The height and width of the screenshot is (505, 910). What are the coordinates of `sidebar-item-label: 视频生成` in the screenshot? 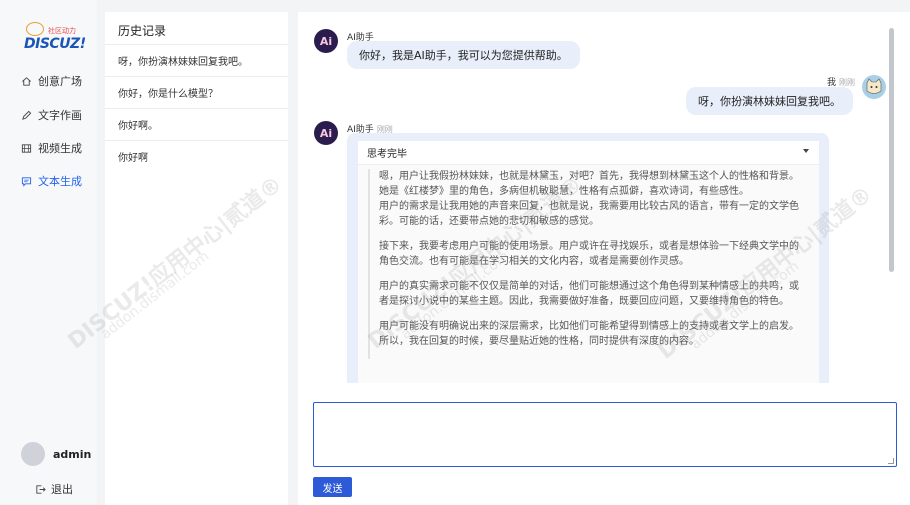 It's located at (60, 148).